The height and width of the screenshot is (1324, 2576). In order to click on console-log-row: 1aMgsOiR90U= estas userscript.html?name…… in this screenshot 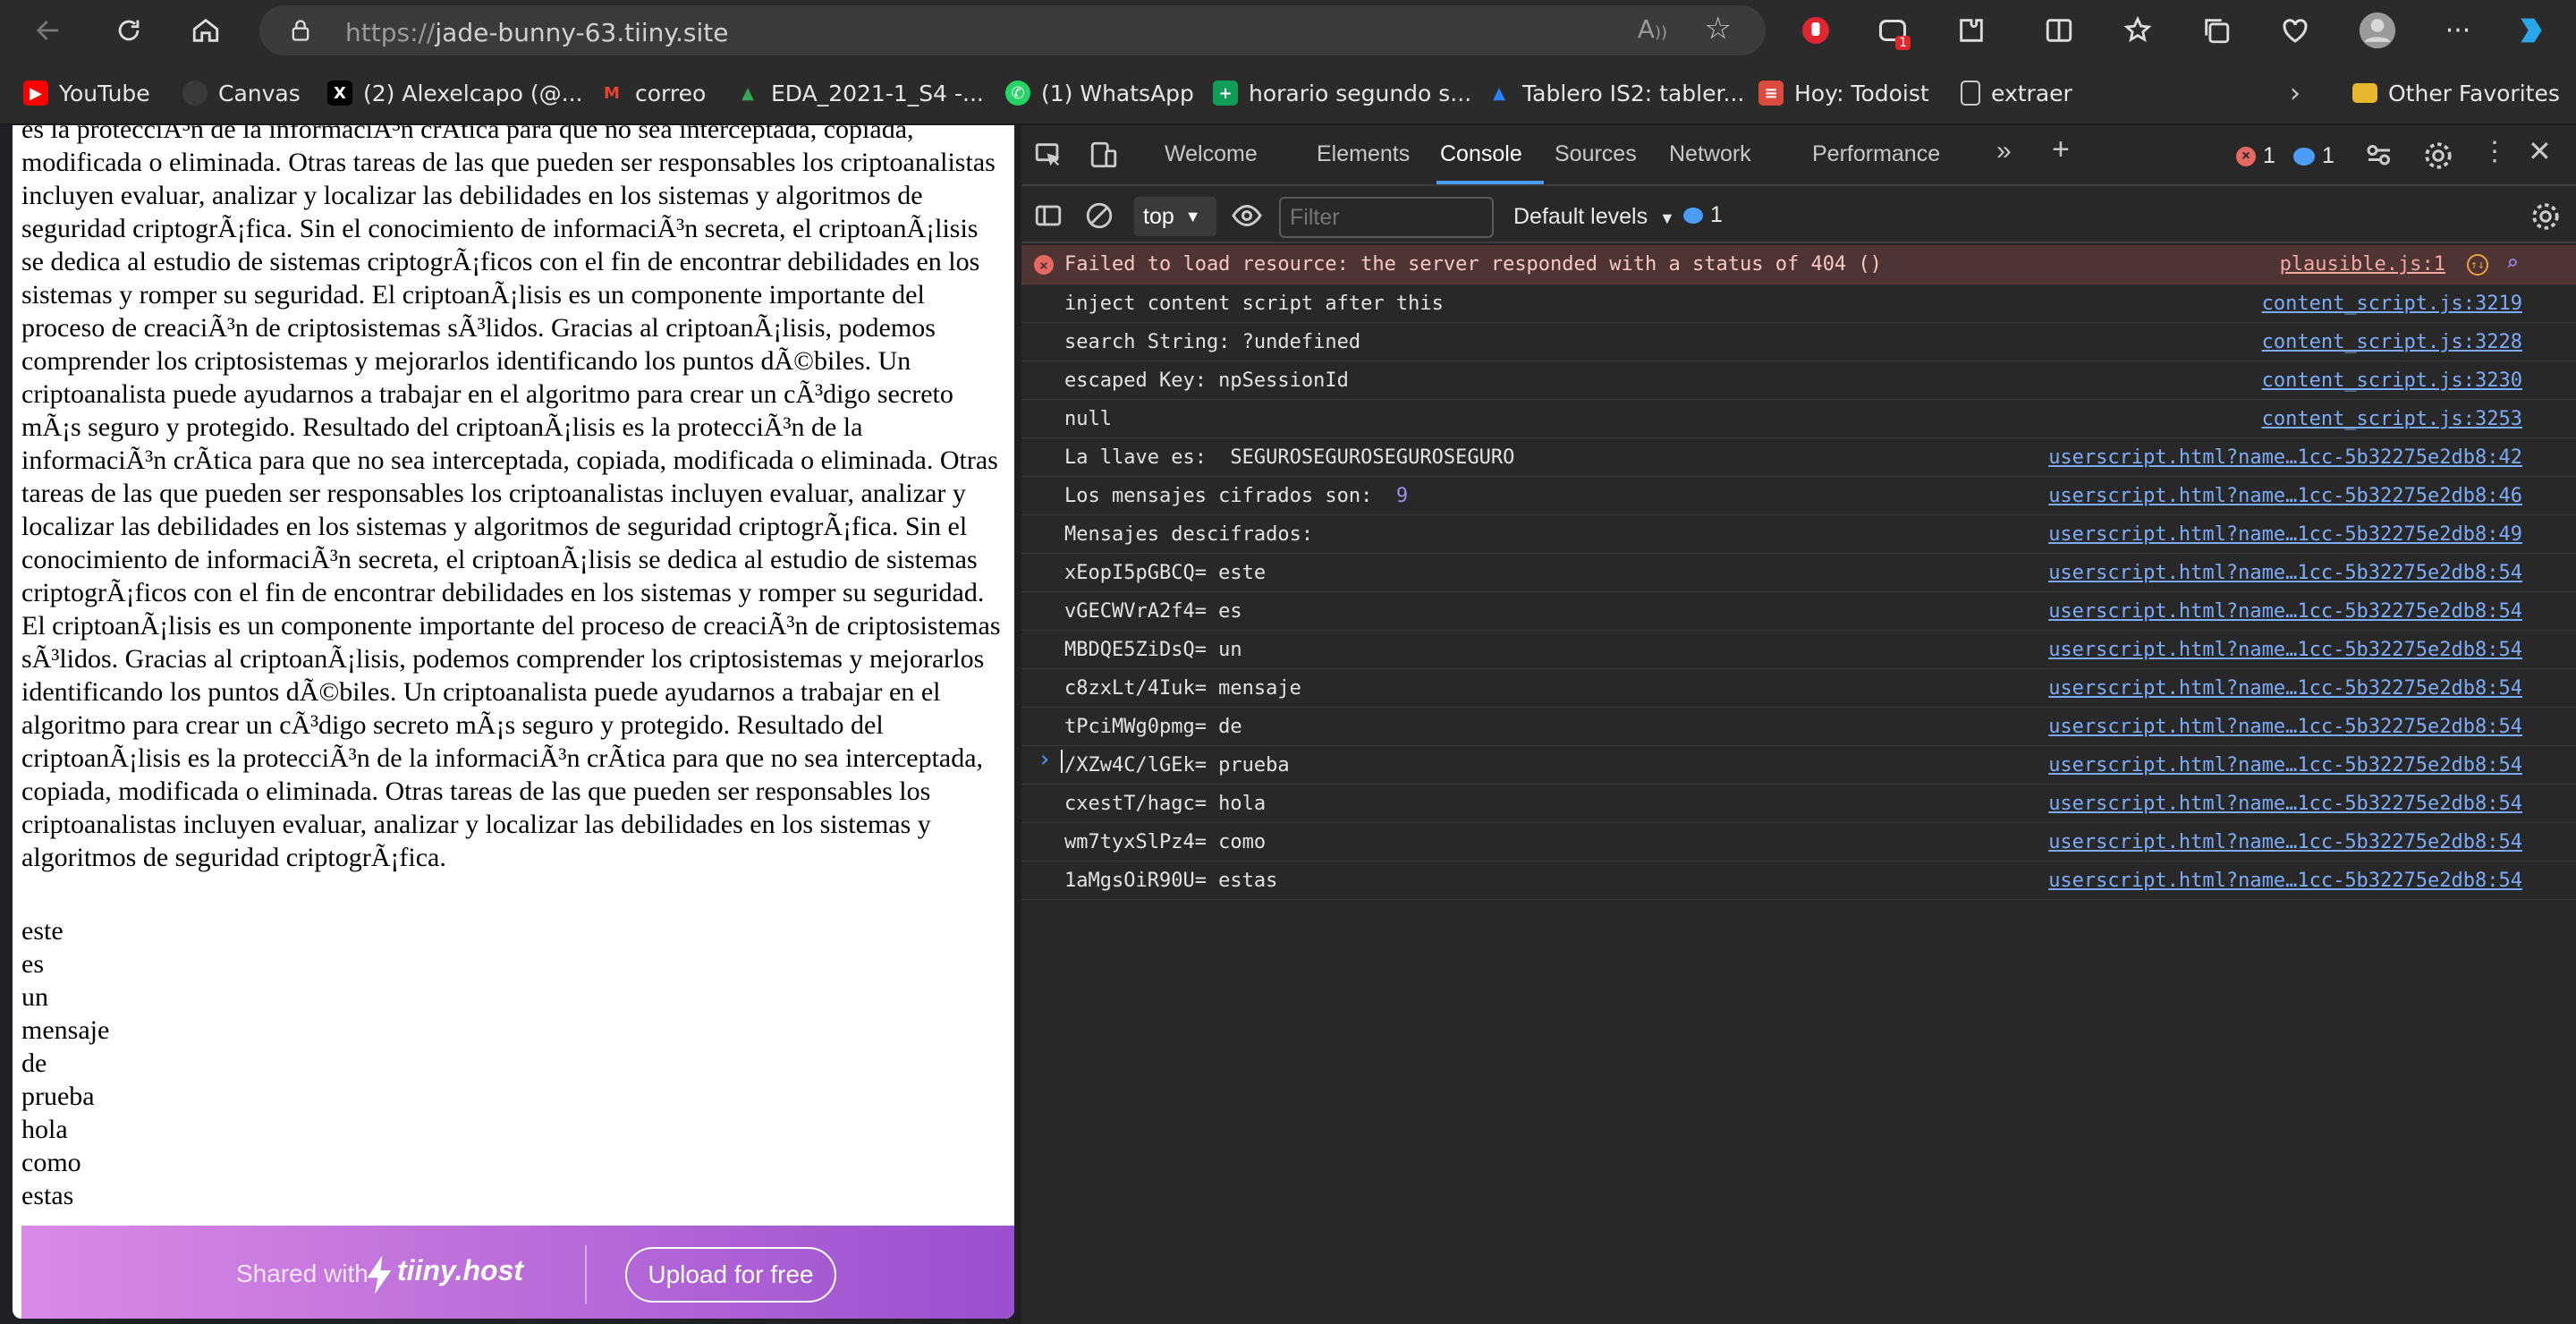, I will do `click(1798, 880)`.